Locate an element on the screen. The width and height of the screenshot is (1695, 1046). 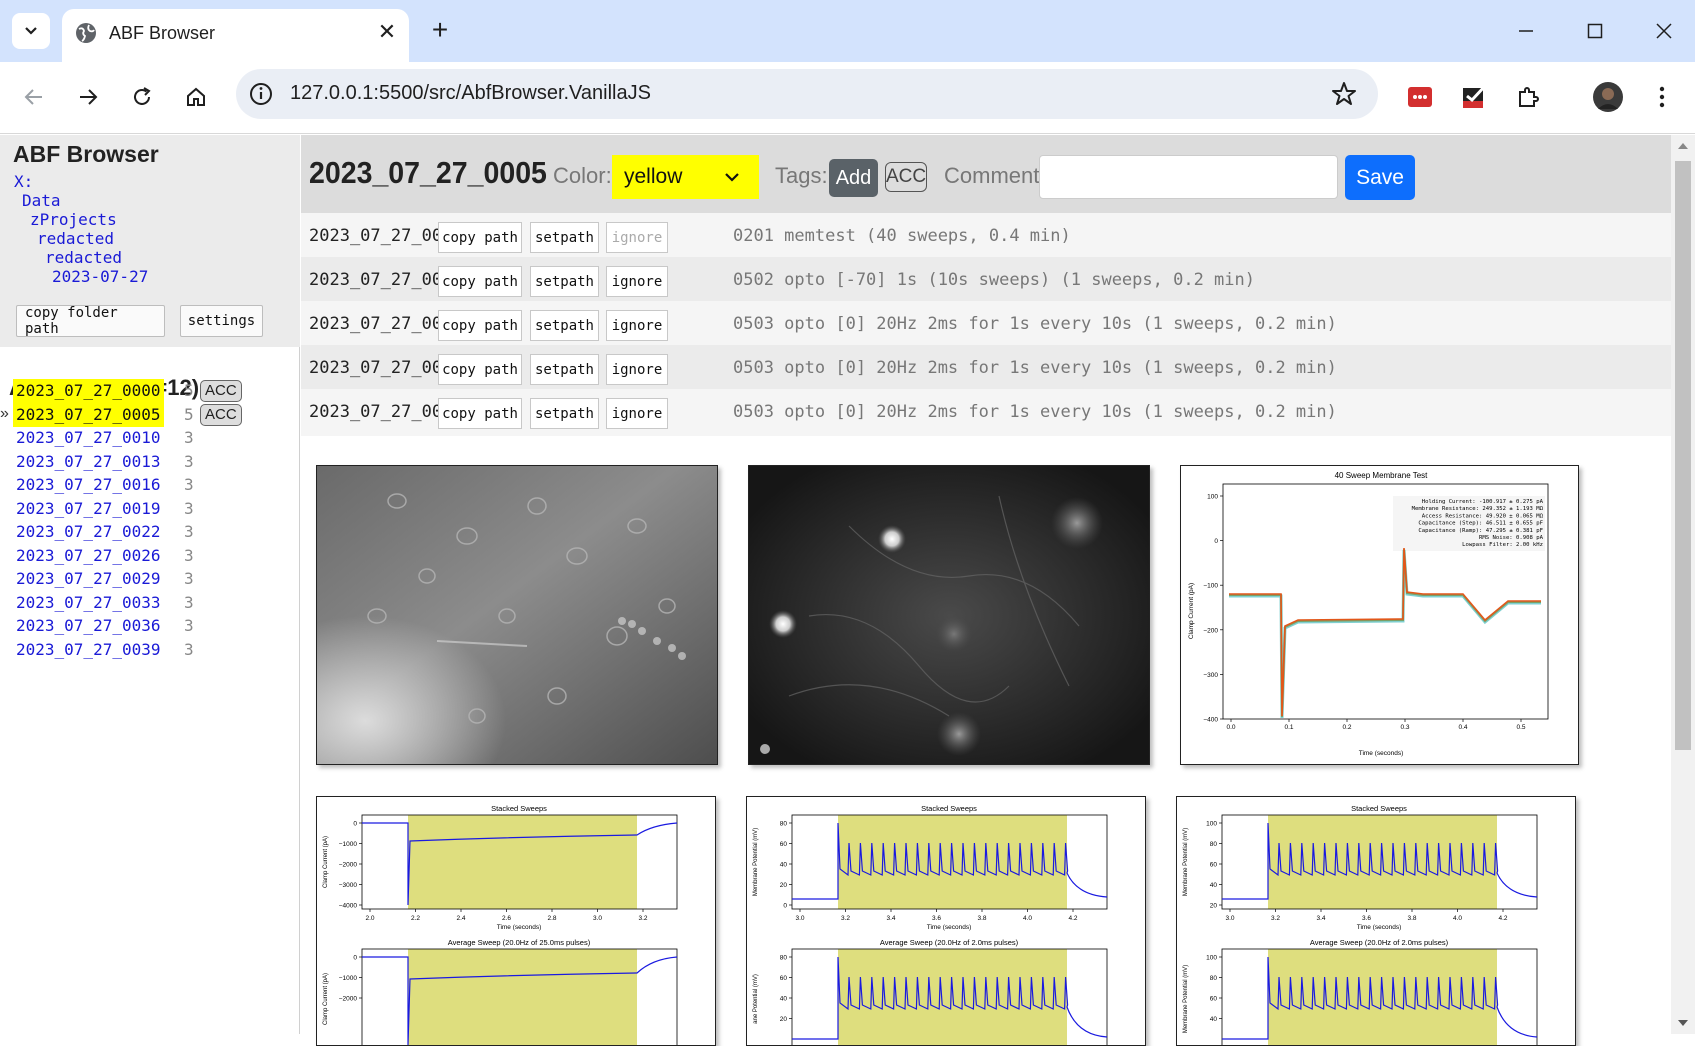
vertical-scrollbar is located at coordinates (1683, 584).